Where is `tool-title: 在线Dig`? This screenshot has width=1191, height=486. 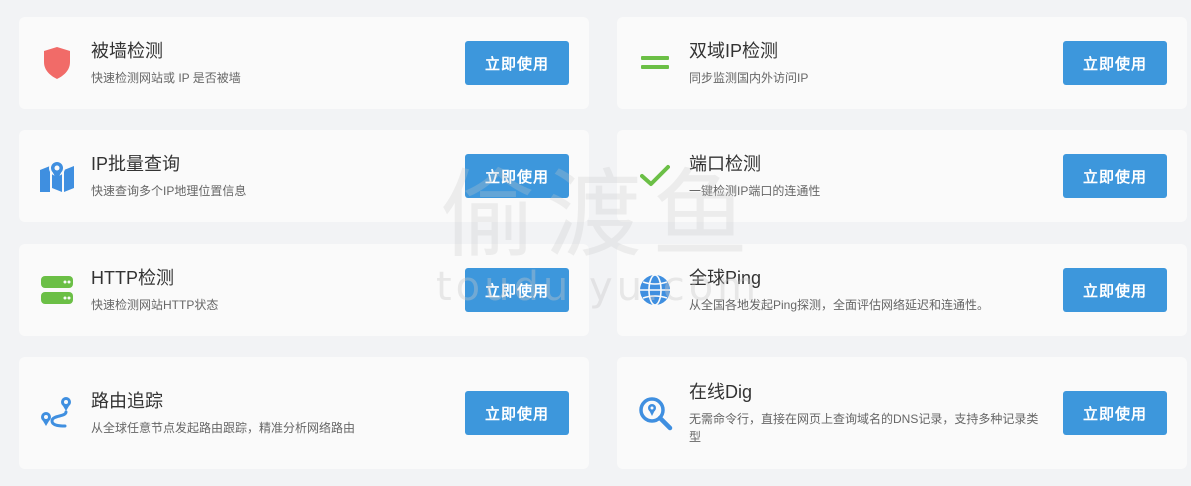 tool-title: 在线Dig is located at coordinates (721, 392).